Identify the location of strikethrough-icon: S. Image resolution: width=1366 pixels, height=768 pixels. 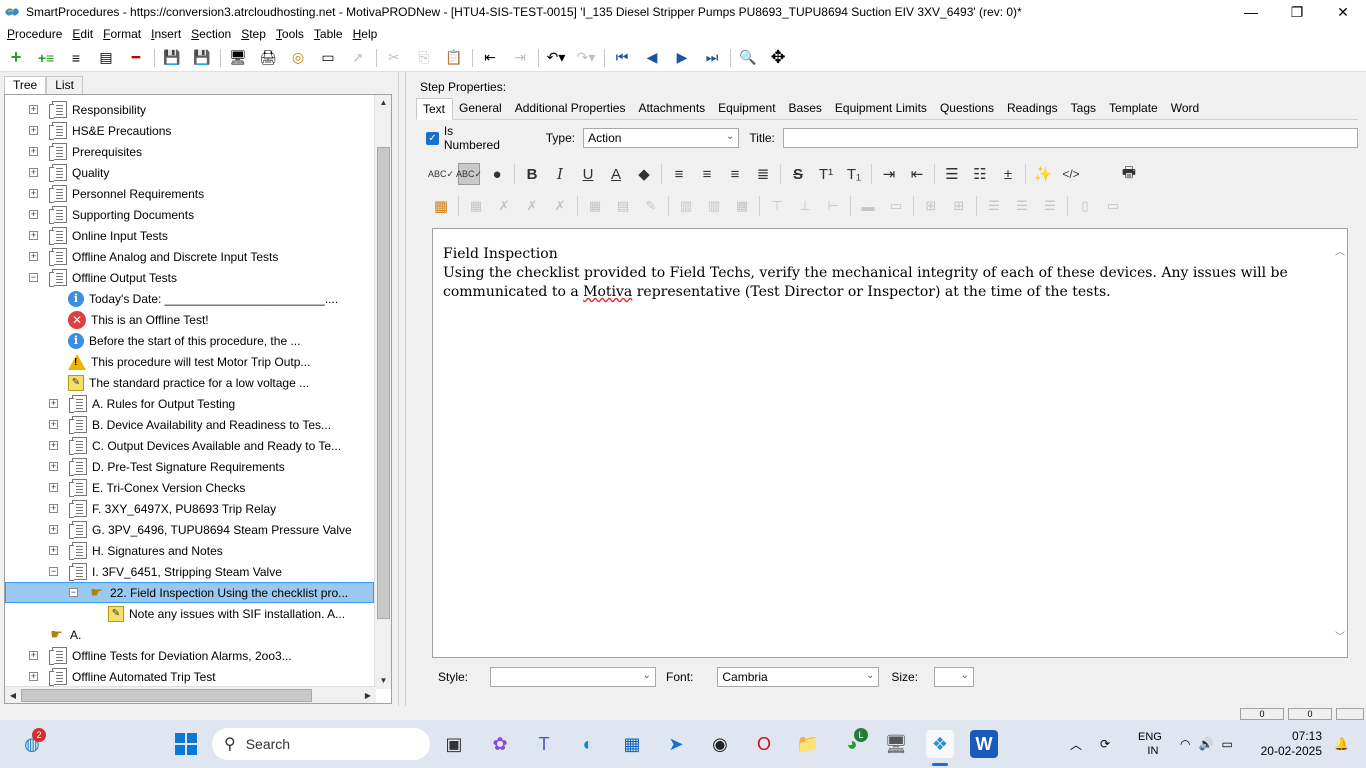
(798, 174).